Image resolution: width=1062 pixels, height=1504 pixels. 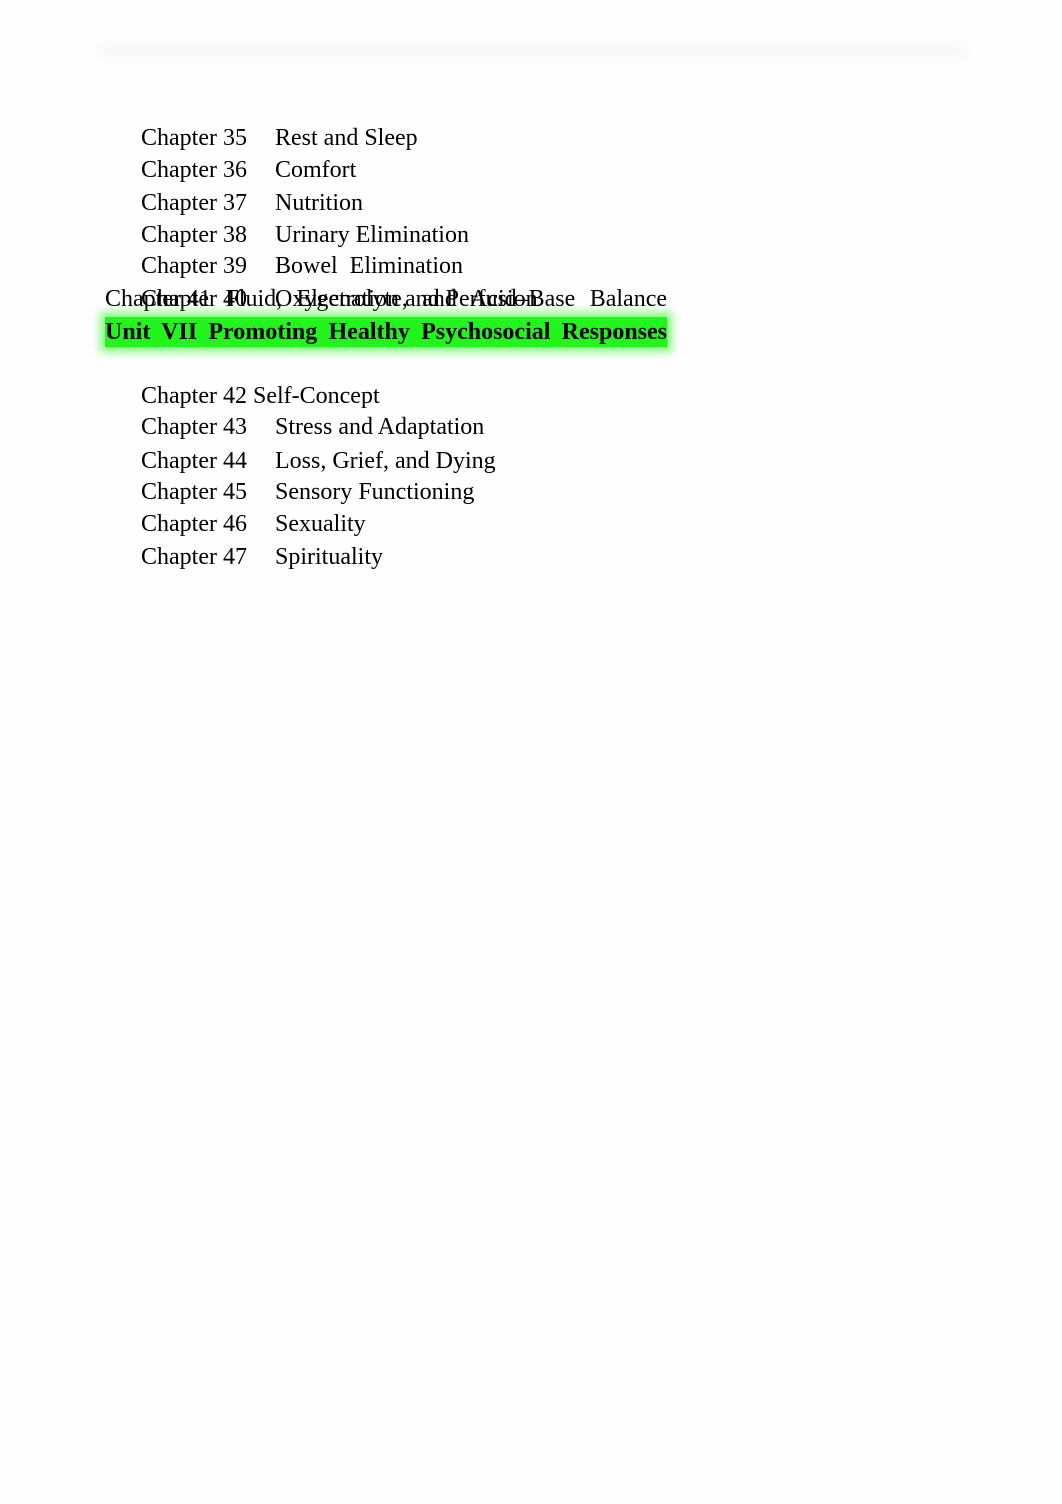 What do you see at coordinates (533, 50) in the screenshot?
I see `header-placeholder` at bounding box center [533, 50].